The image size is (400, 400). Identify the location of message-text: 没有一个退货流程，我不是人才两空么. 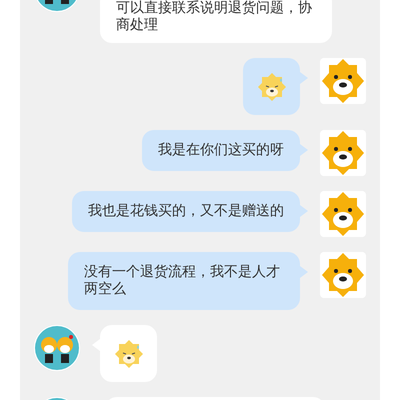
(182, 281).